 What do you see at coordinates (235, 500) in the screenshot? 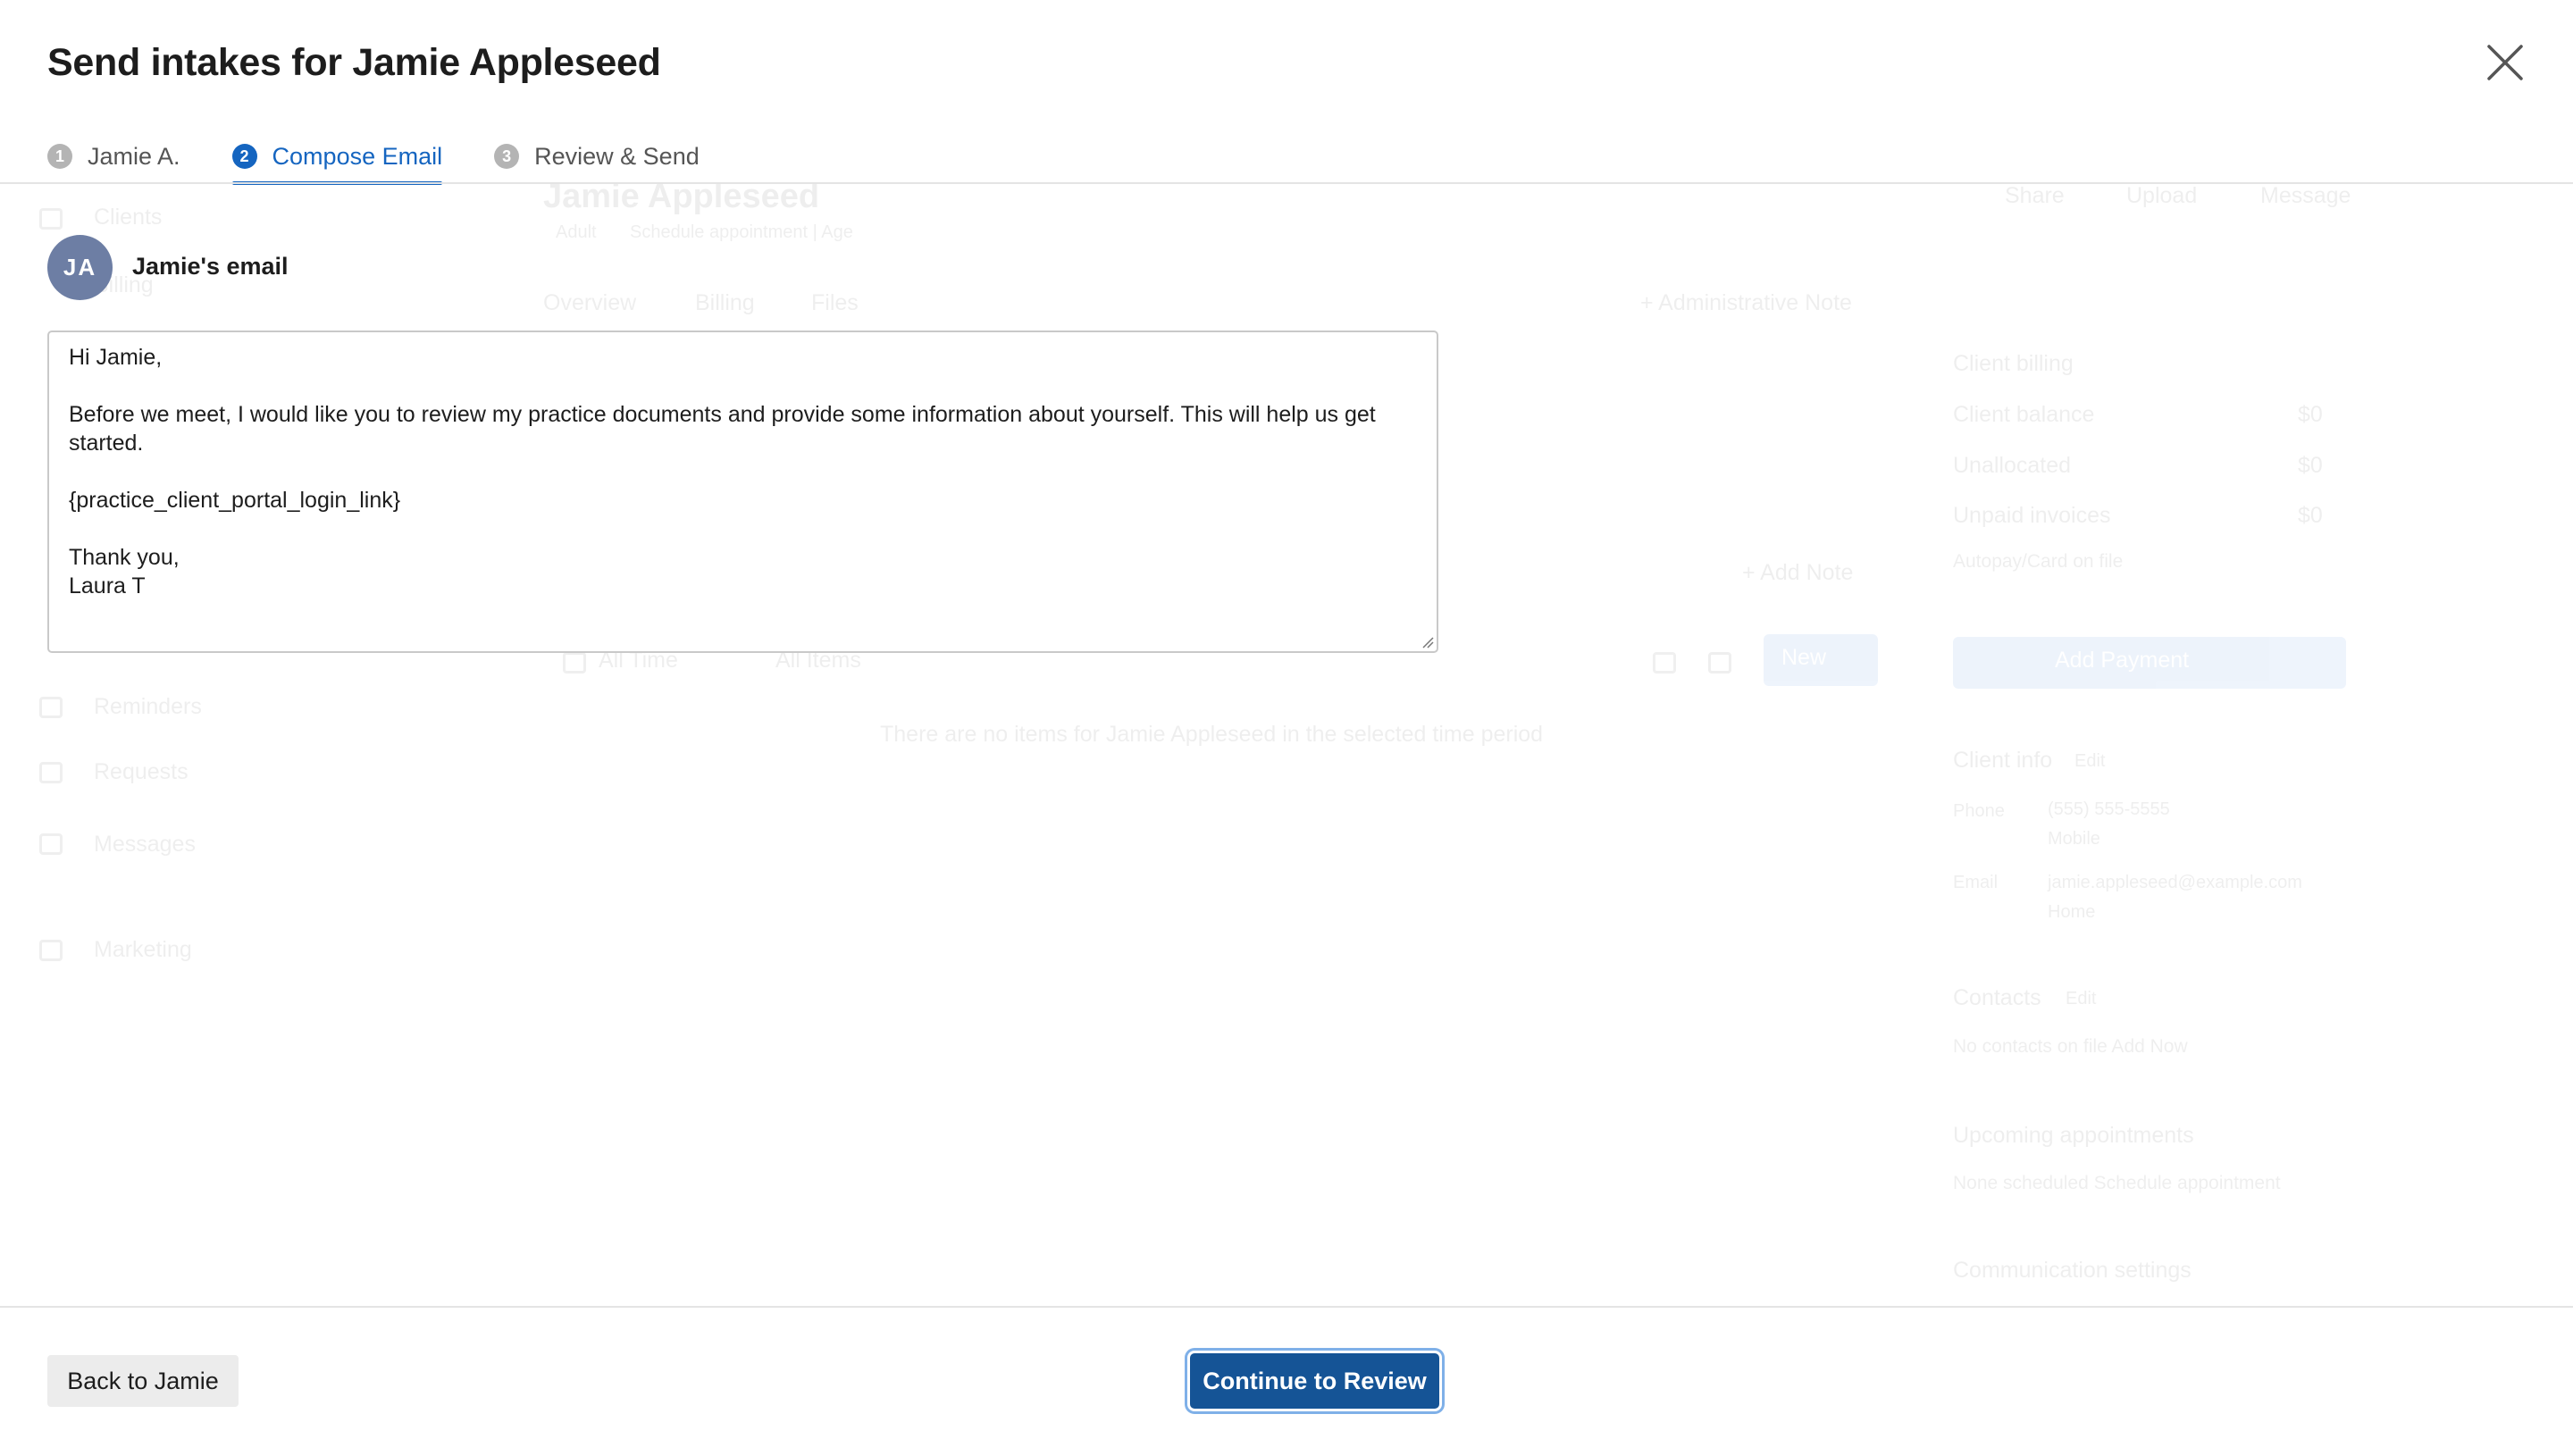
I see `email-line: {practice_client_portal_login_link}` at bounding box center [235, 500].